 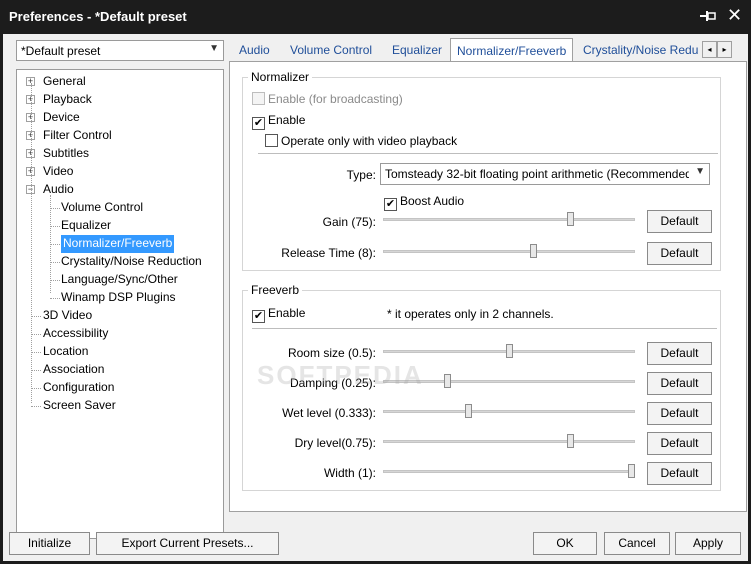 What do you see at coordinates (258, 98) in the screenshot?
I see `enable-broadcast-checkbox` at bounding box center [258, 98].